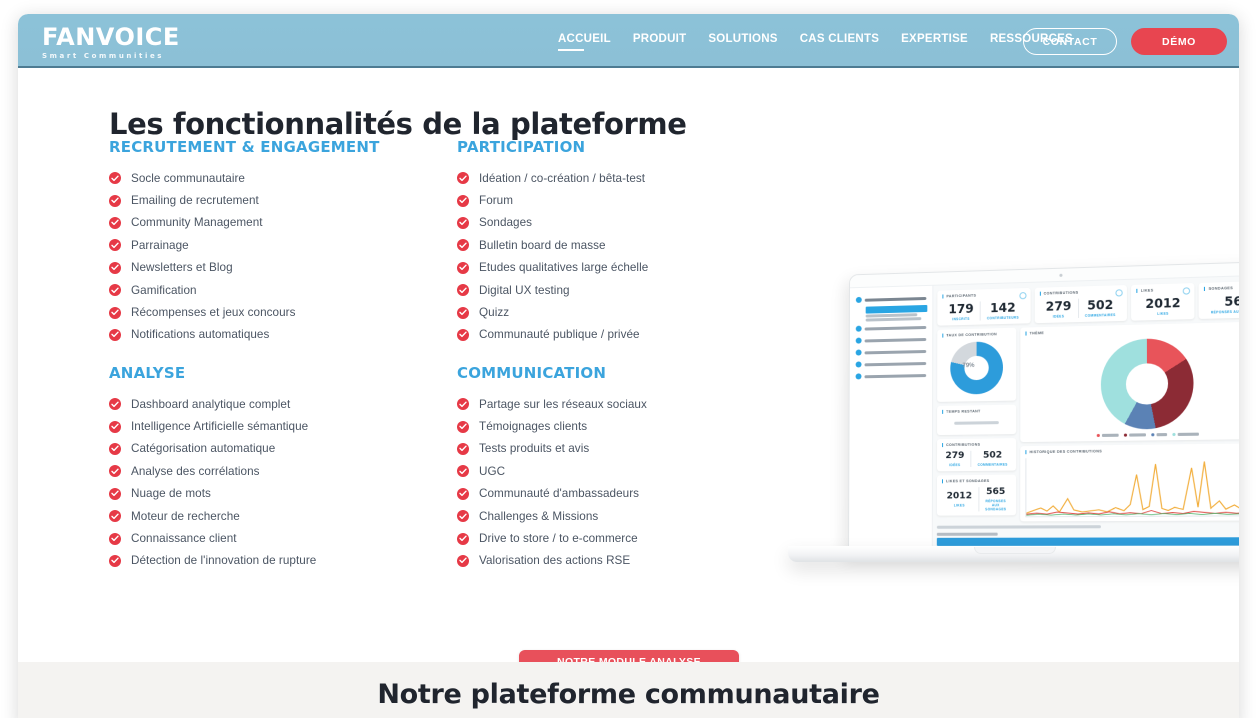 The width and height of the screenshot is (1257, 718). What do you see at coordinates (284, 268) in the screenshot?
I see `feature-item: Newsletters et Blog` at bounding box center [284, 268].